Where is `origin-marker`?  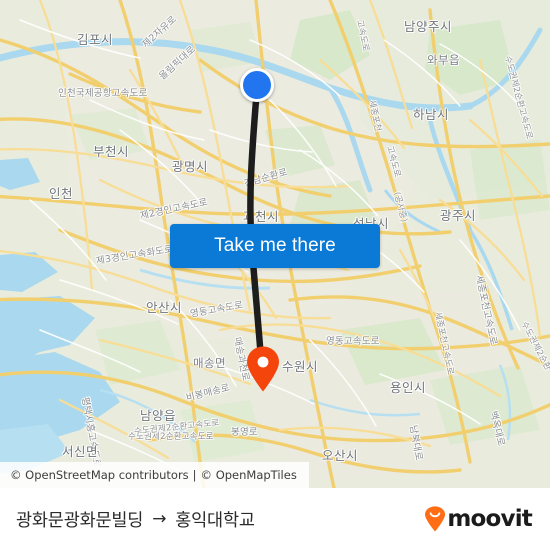 origin-marker is located at coordinates (257, 85).